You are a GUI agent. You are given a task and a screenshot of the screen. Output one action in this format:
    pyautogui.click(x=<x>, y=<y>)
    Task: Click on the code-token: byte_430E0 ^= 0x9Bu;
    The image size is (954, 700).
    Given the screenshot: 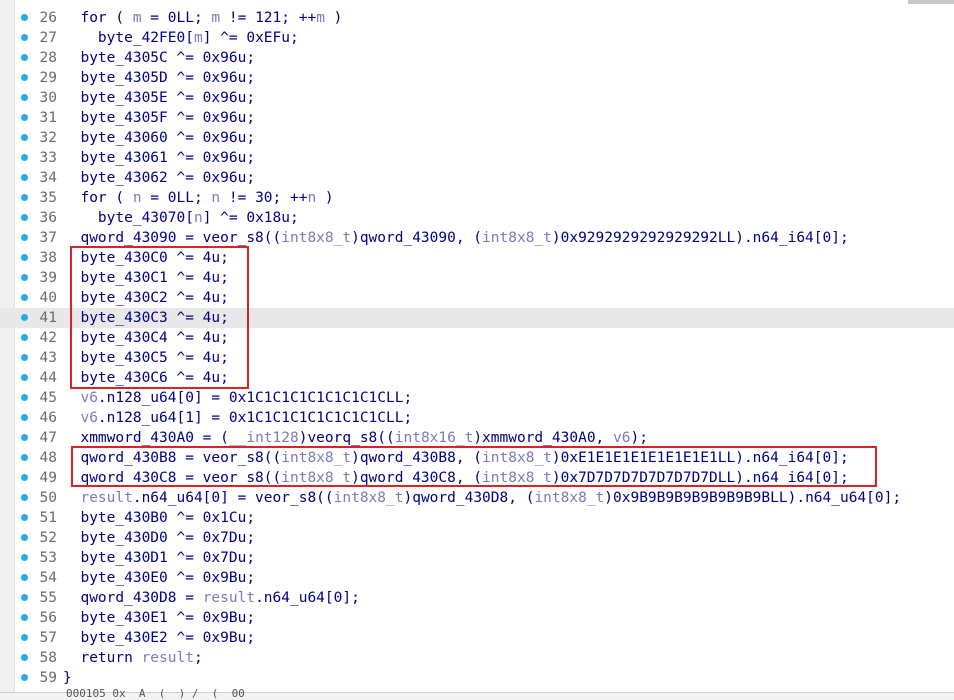 What is the action you would take?
    pyautogui.click(x=159, y=578)
    